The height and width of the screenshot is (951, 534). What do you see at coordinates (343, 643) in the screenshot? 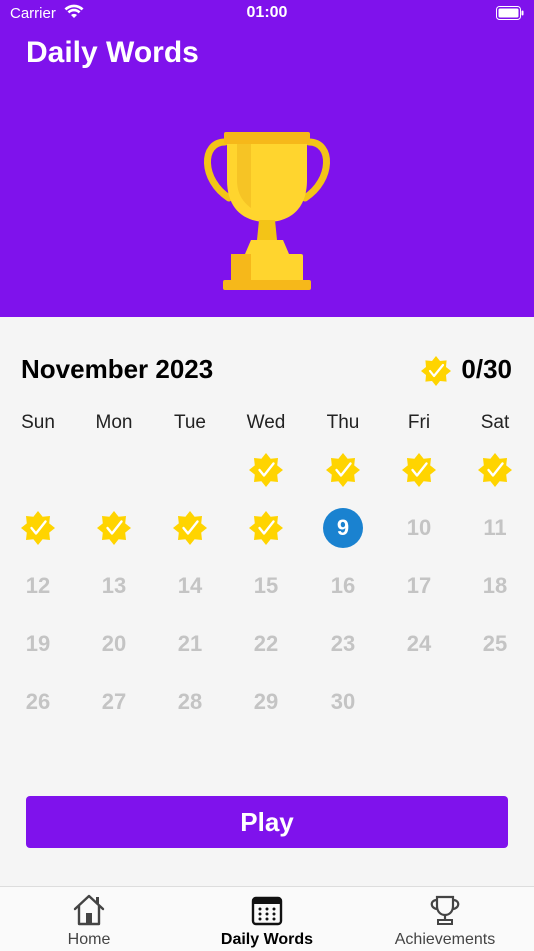
I see `calendar-day: 23` at bounding box center [343, 643].